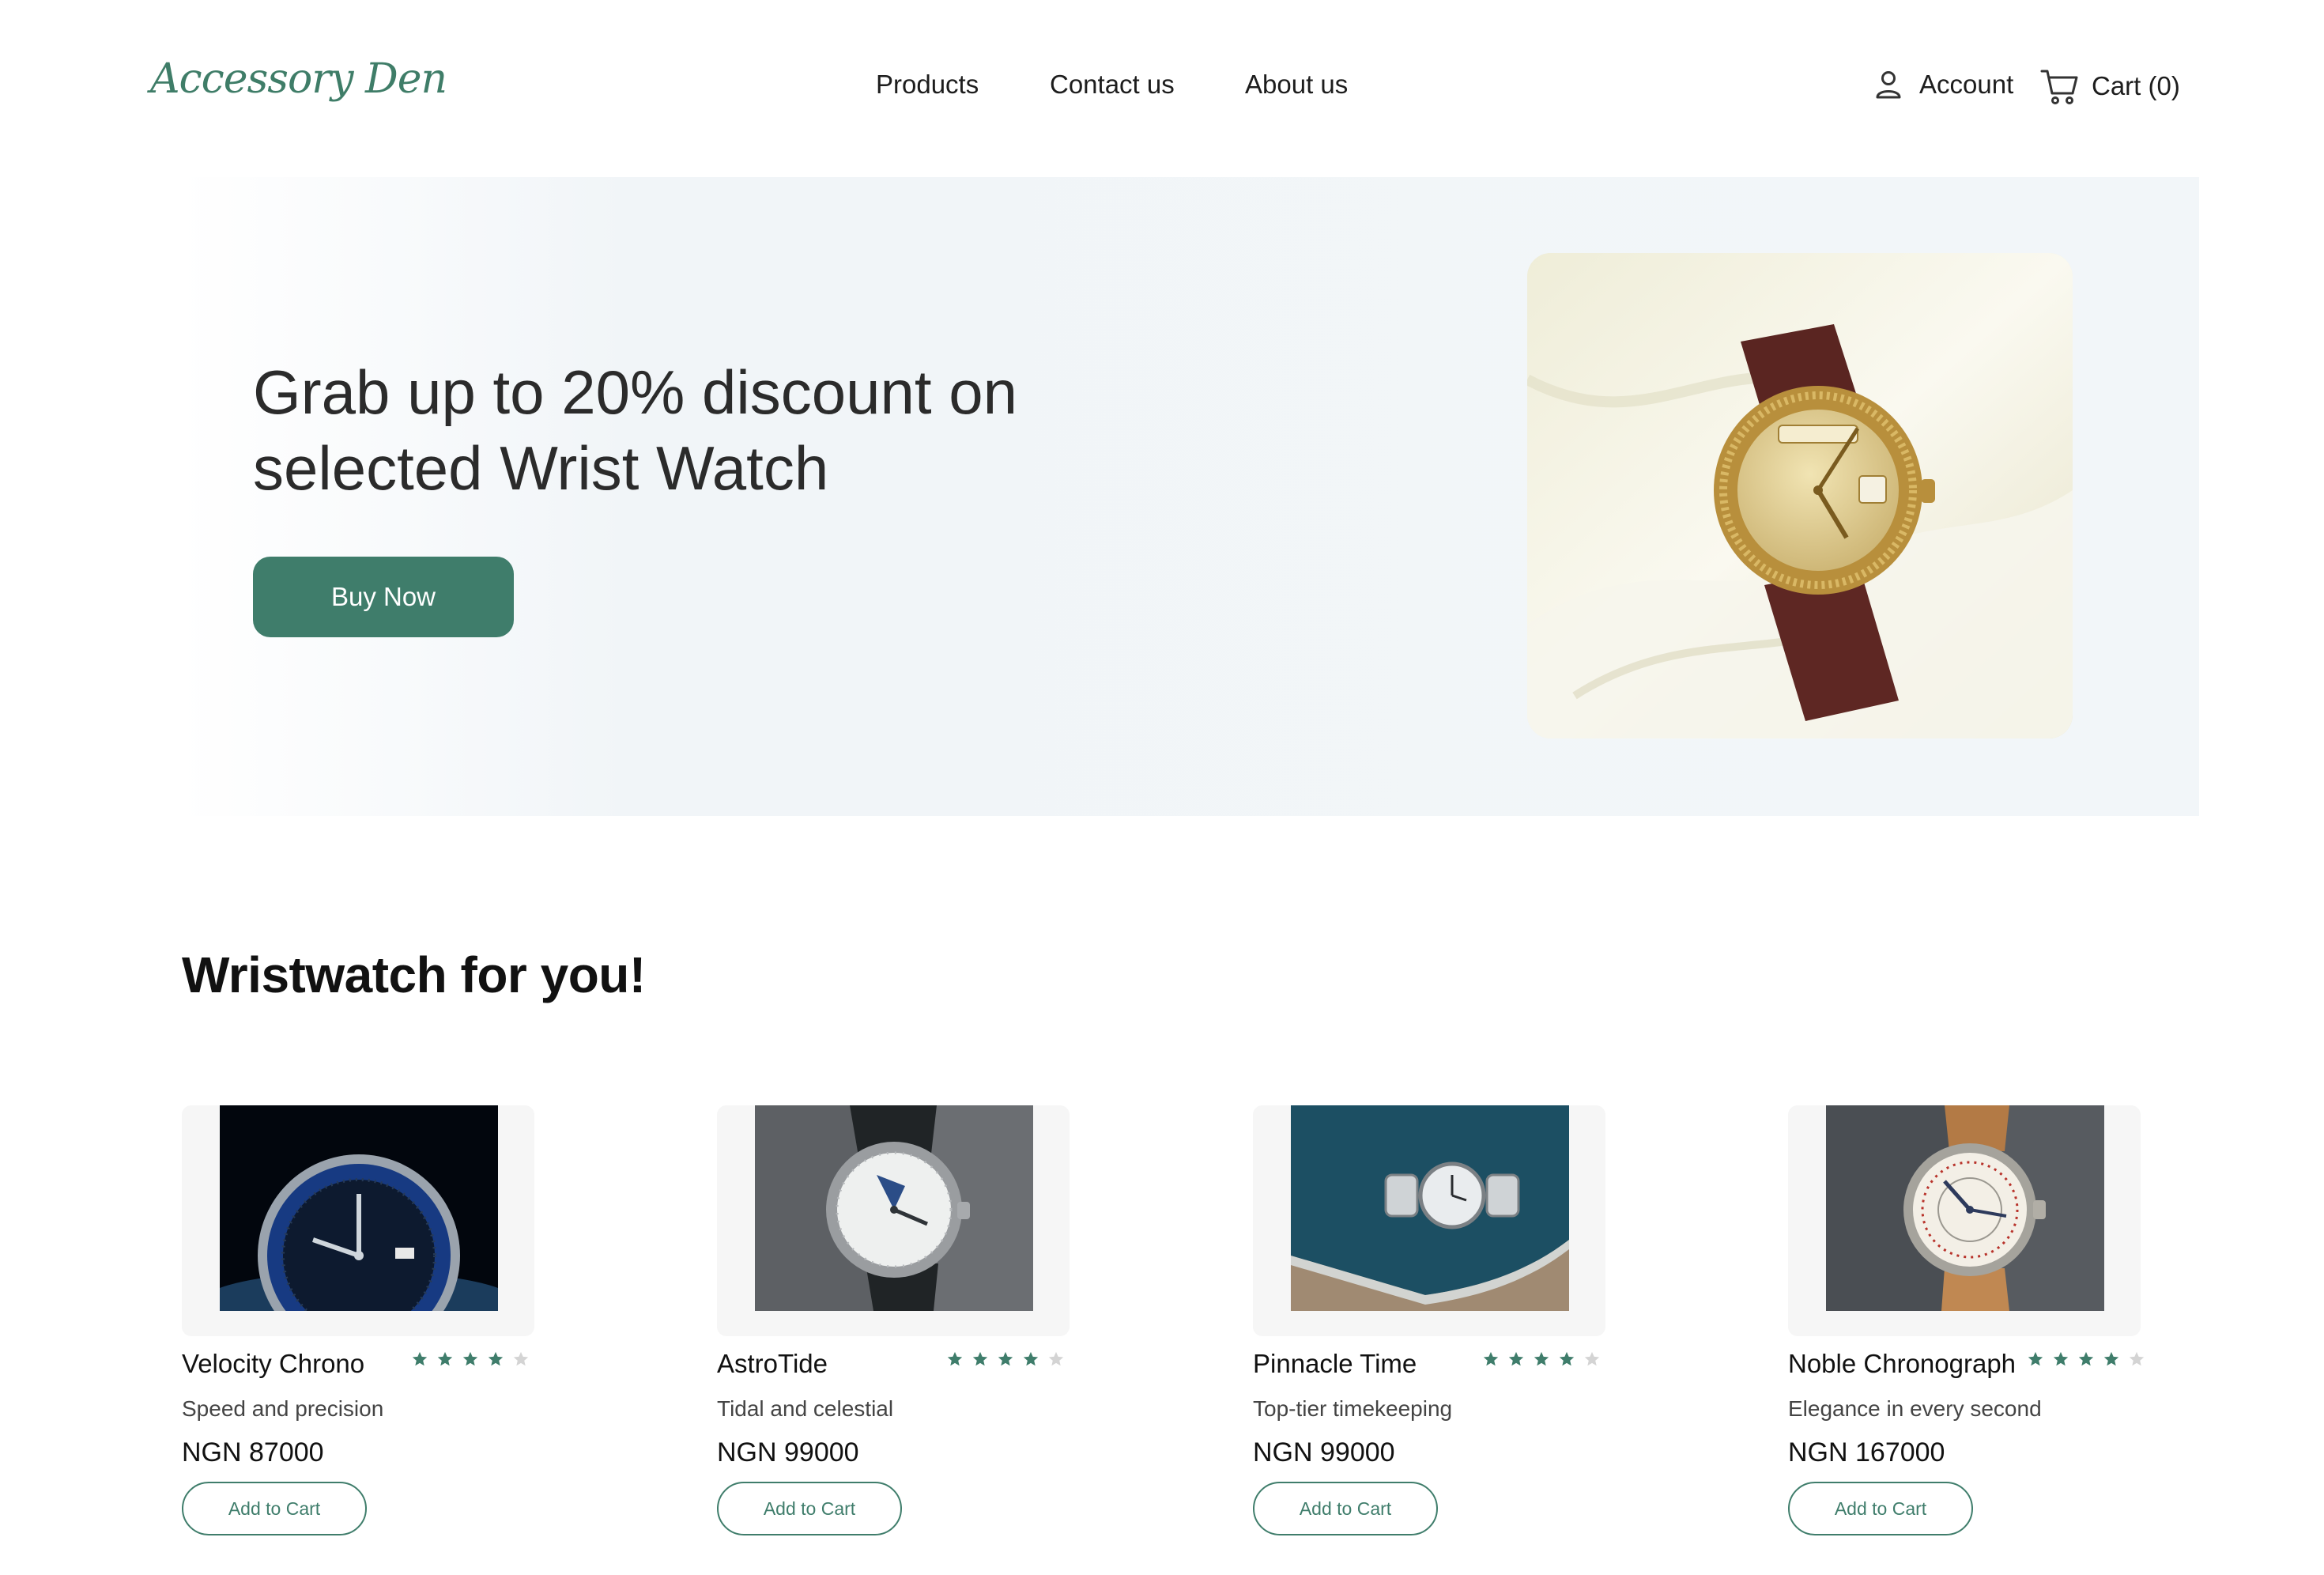 The height and width of the screenshot is (1575, 2324). I want to click on section-title: Wristwatch for you!, so click(414, 974).